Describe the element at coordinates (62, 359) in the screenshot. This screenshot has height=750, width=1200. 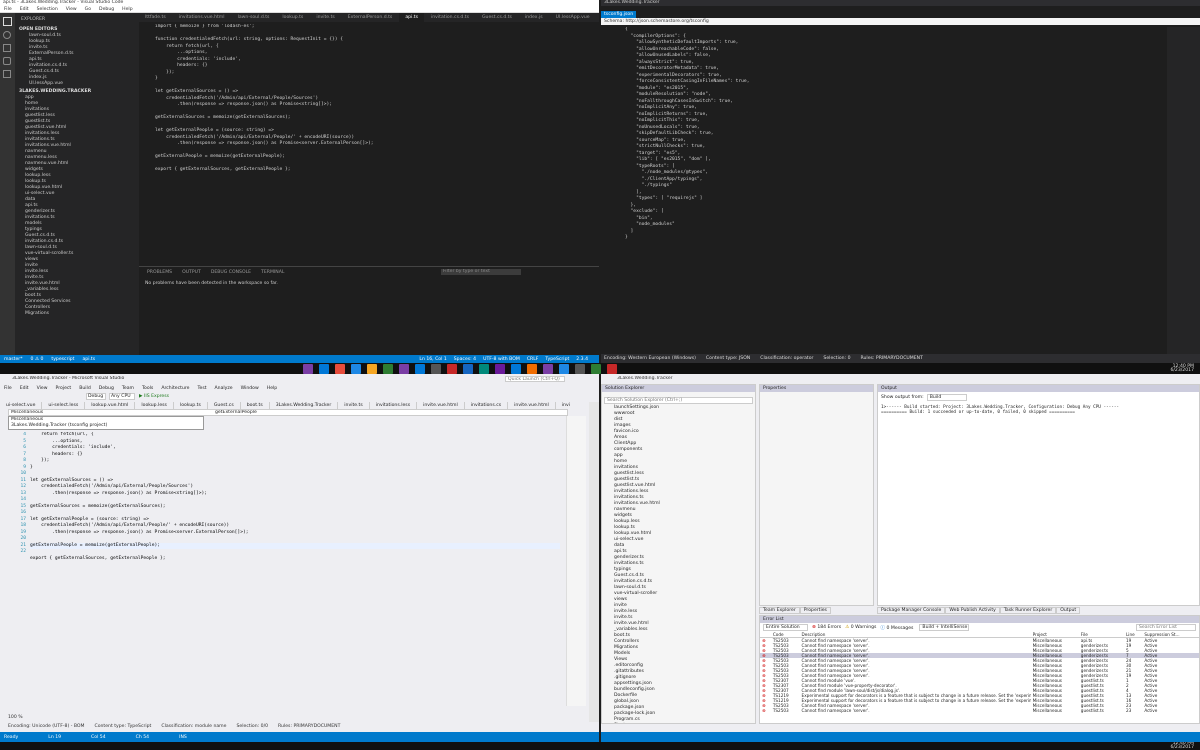
I see `status-item: typescript` at that location.